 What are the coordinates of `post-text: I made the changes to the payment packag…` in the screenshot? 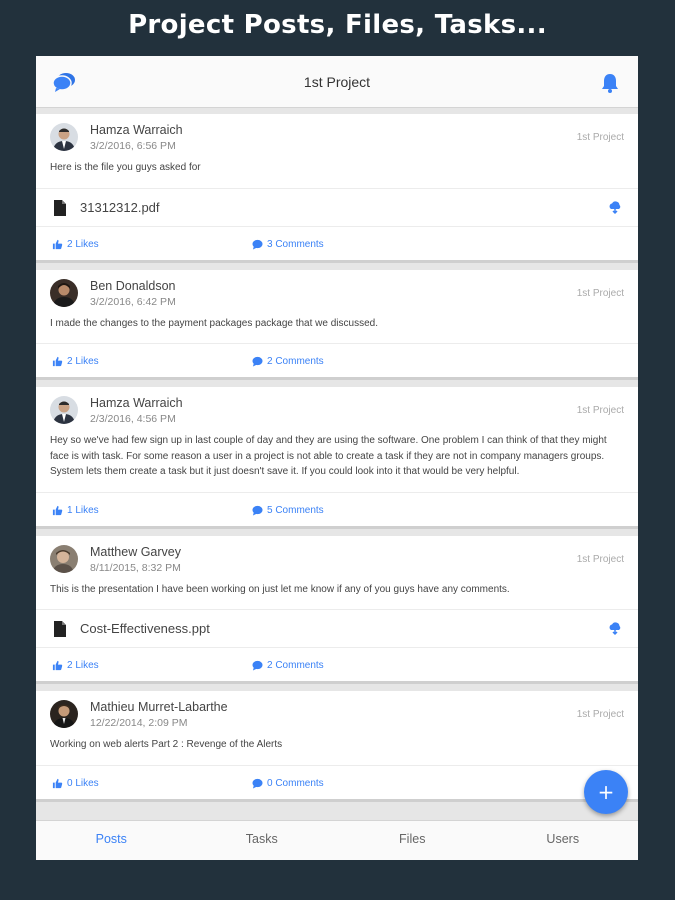 It's located at (214, 323).